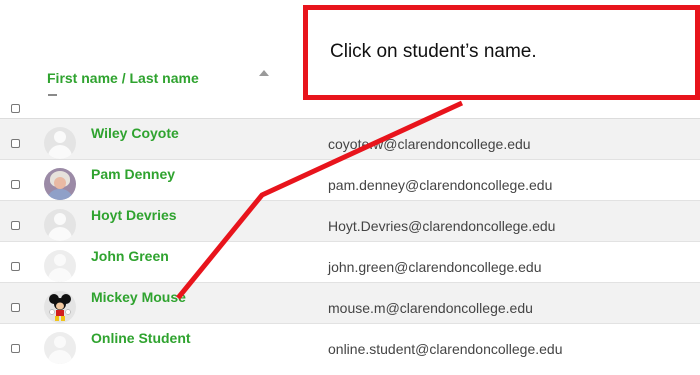  Describe the element at coordinates (433, 51) in the screenshot. I see `callout-text: Click on student’s name.` at that location.